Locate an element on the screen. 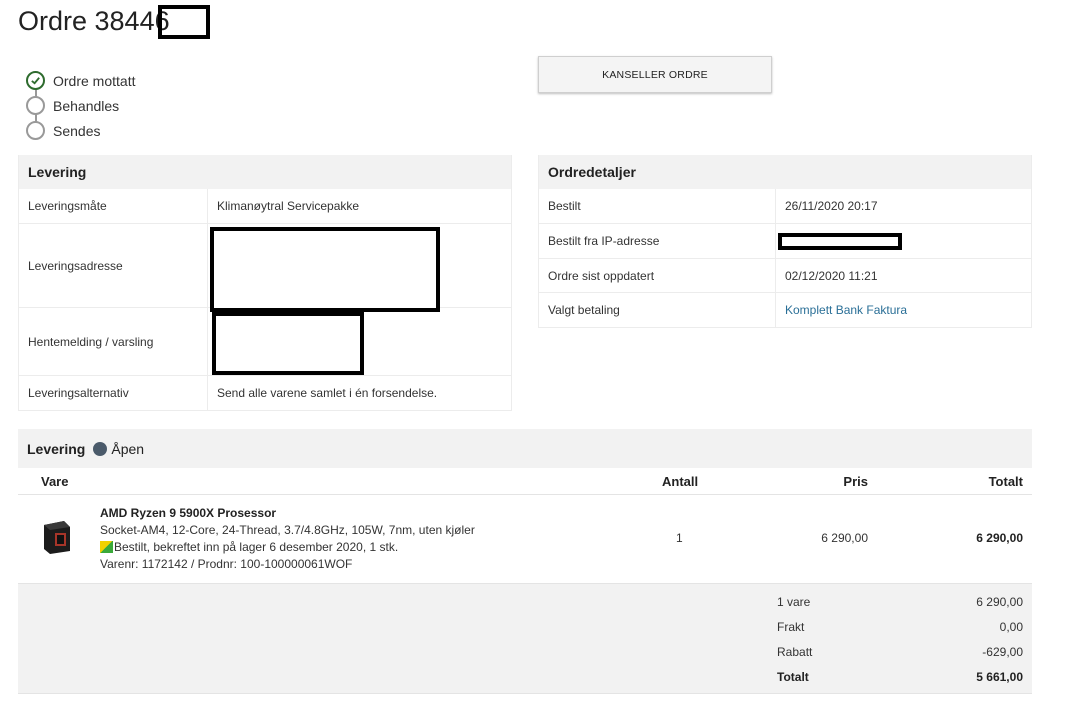 The width and height of the screenshot is (1067, 720). col-item: Vare is located at coordinates (55, 481).